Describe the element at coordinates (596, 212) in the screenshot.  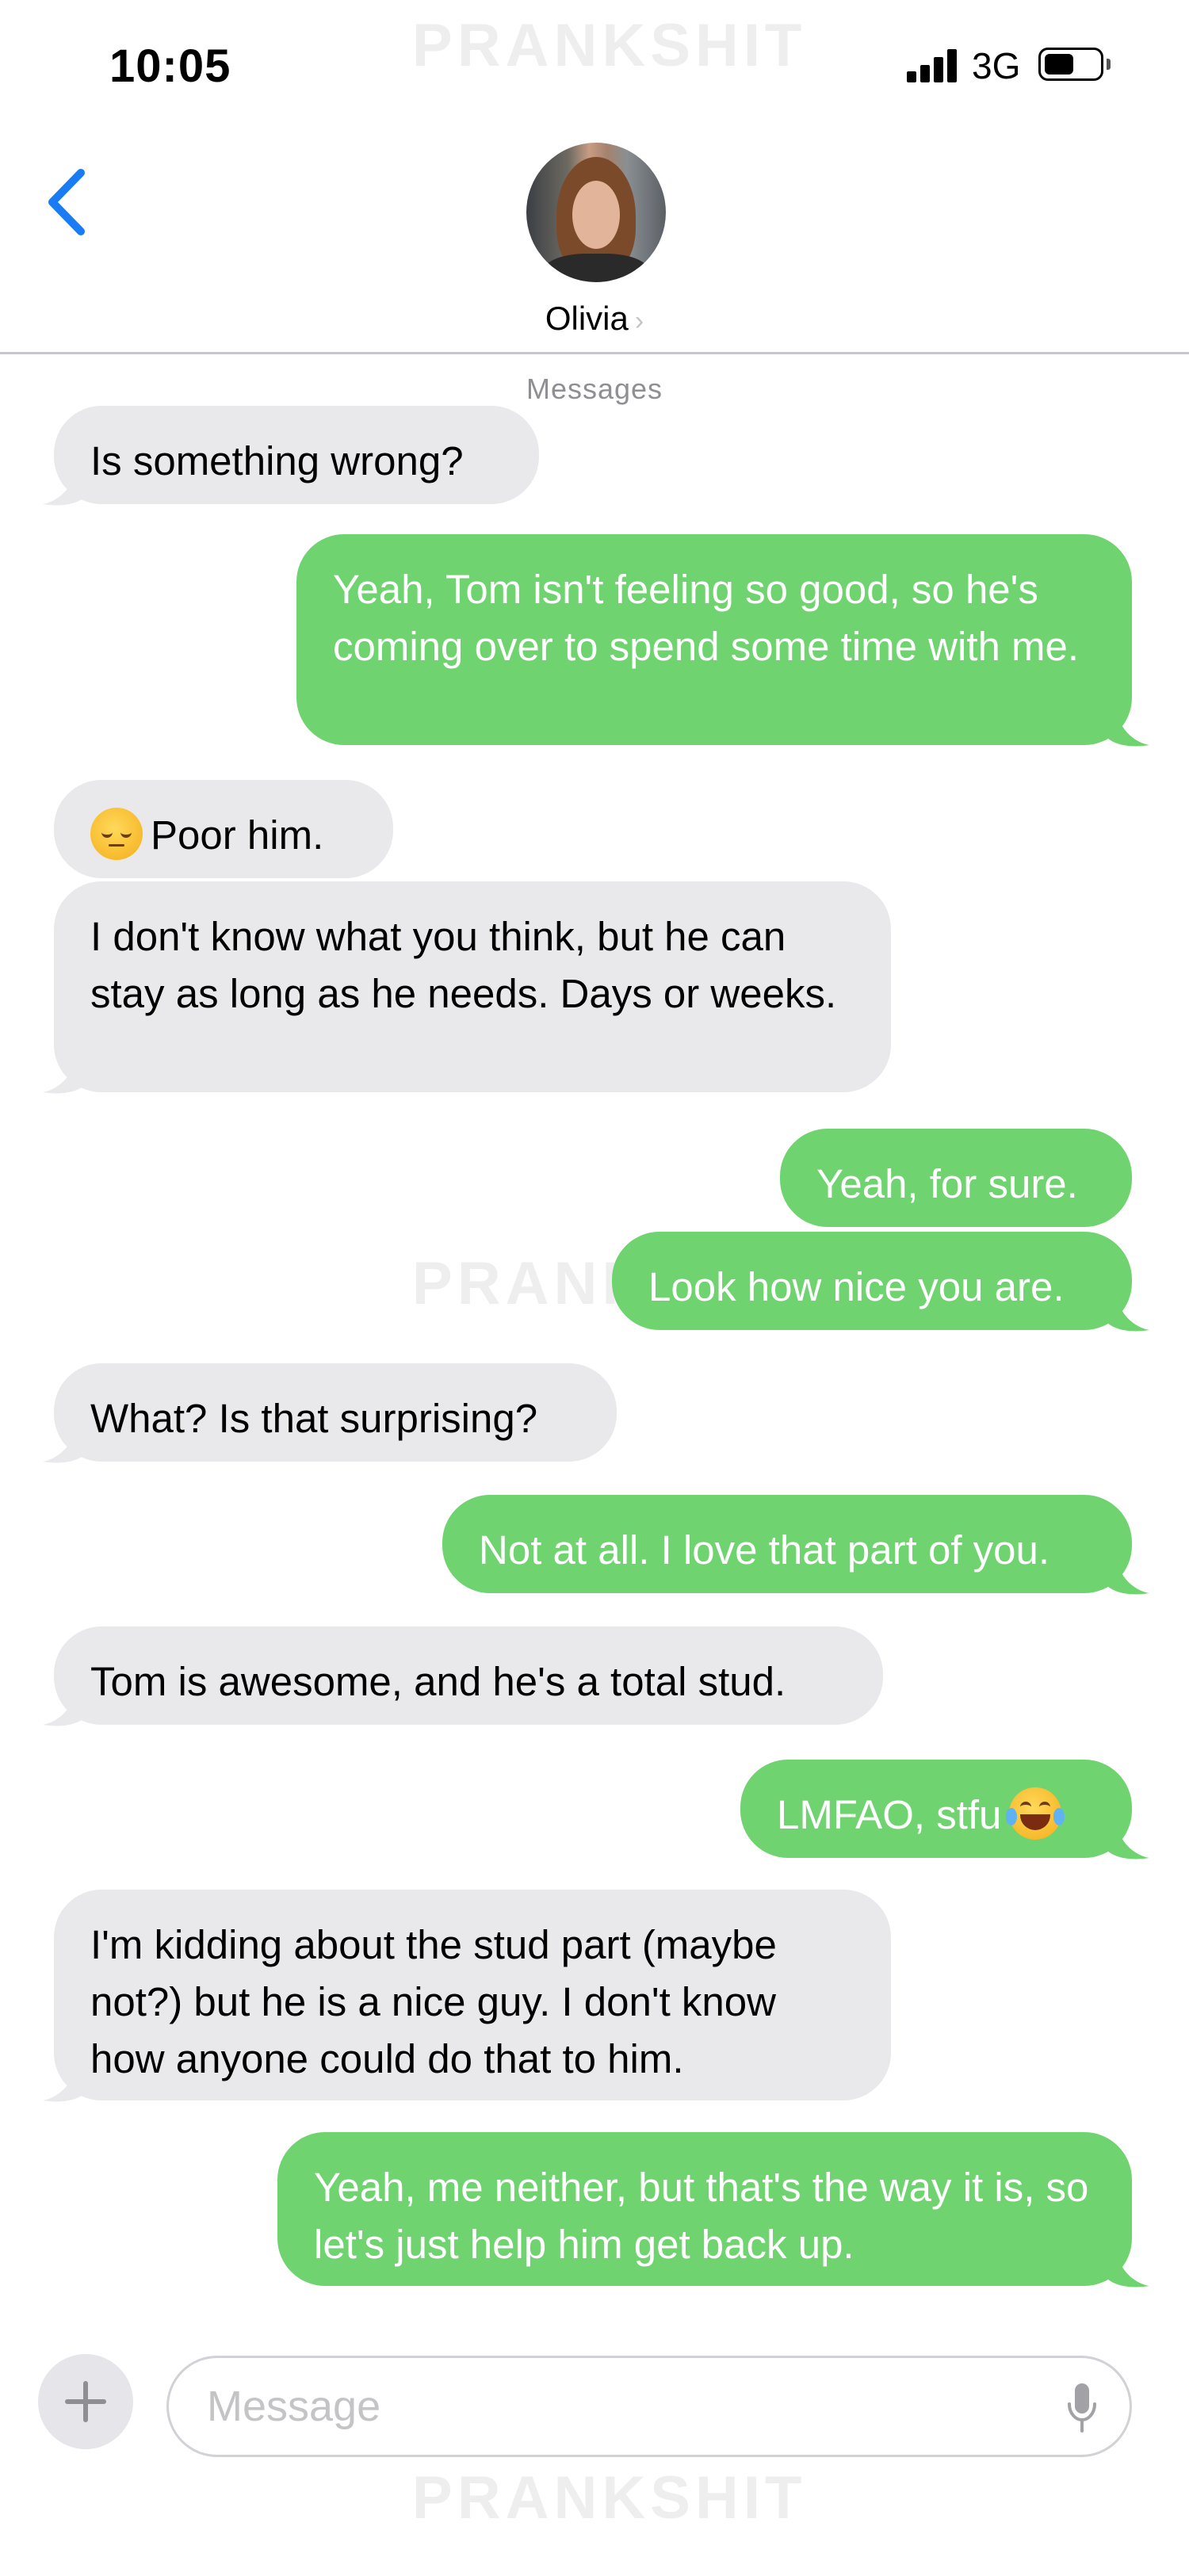
I see `contact-avatar` at that location.